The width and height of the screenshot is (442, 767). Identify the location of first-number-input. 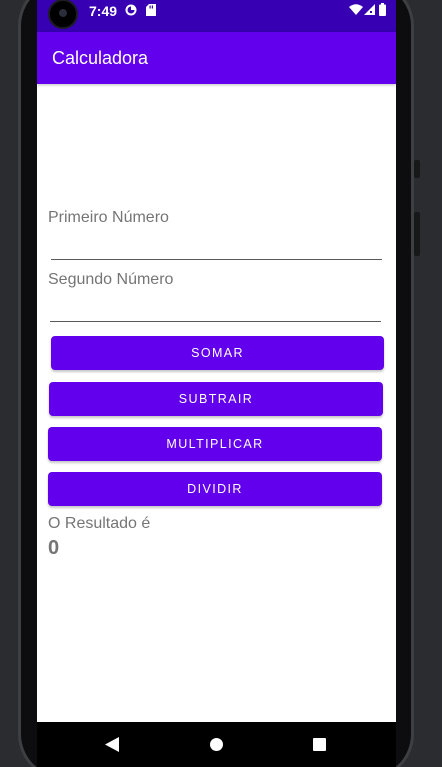
(216, 245).